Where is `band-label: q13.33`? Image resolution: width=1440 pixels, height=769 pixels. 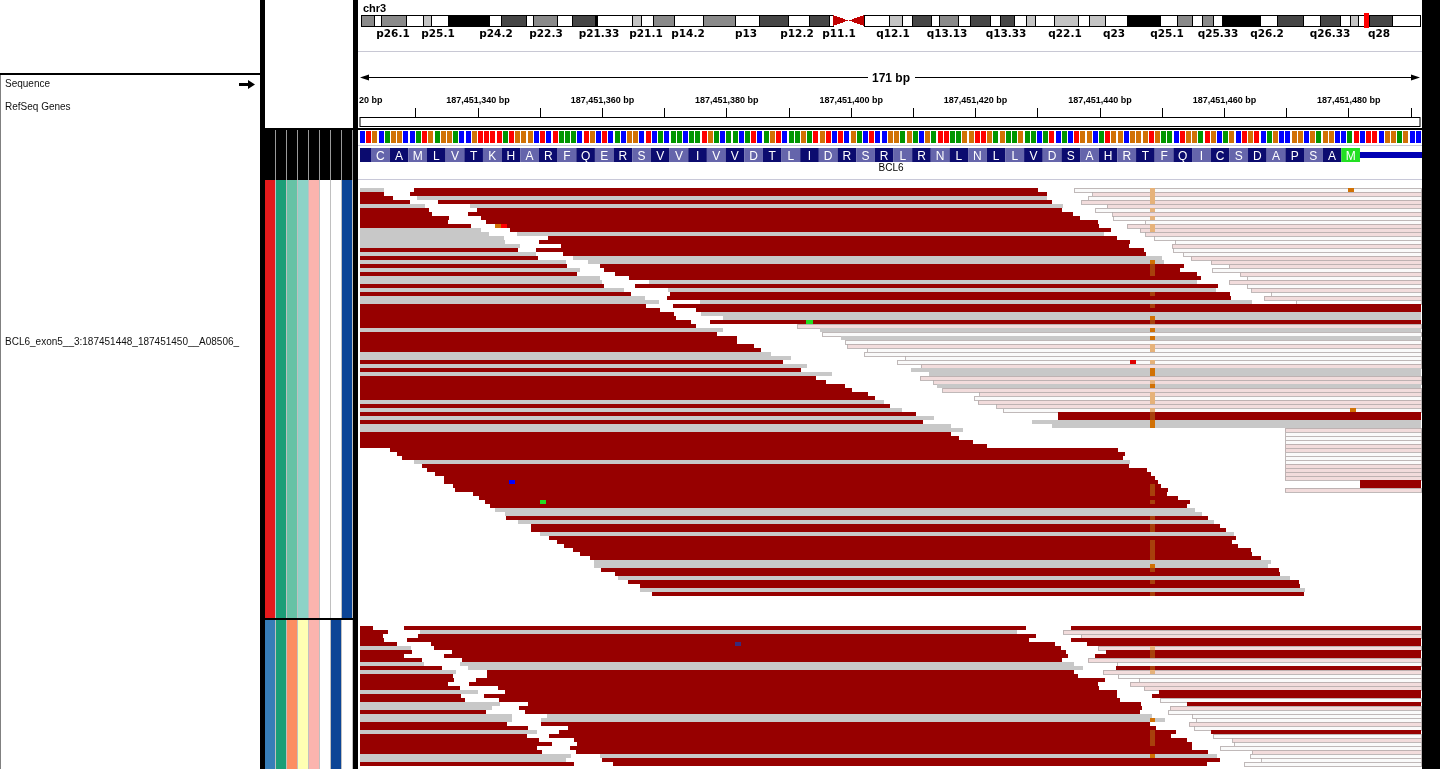
band-label: q13.33 is located at coordinates (1006, 33).